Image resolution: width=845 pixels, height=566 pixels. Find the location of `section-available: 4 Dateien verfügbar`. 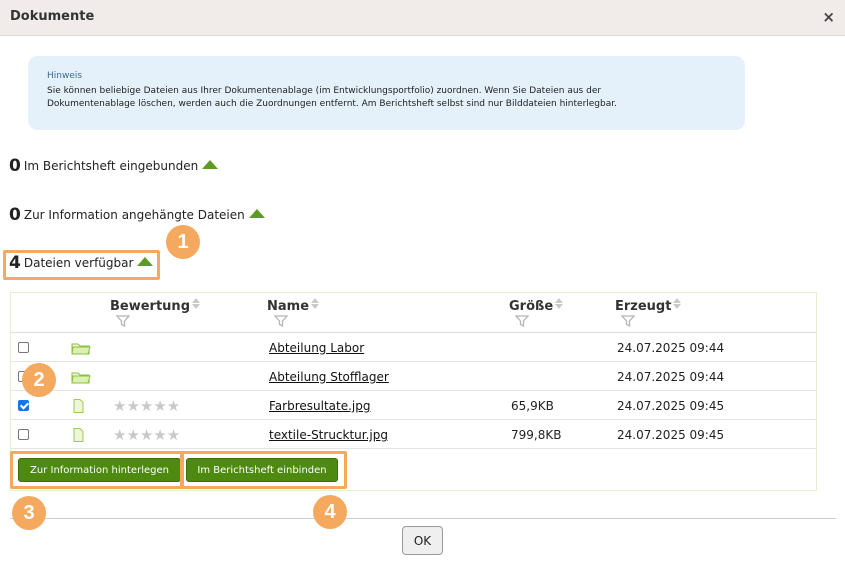

section-available: 4 Dateien verfügbar is located at coordinates (81, 263).